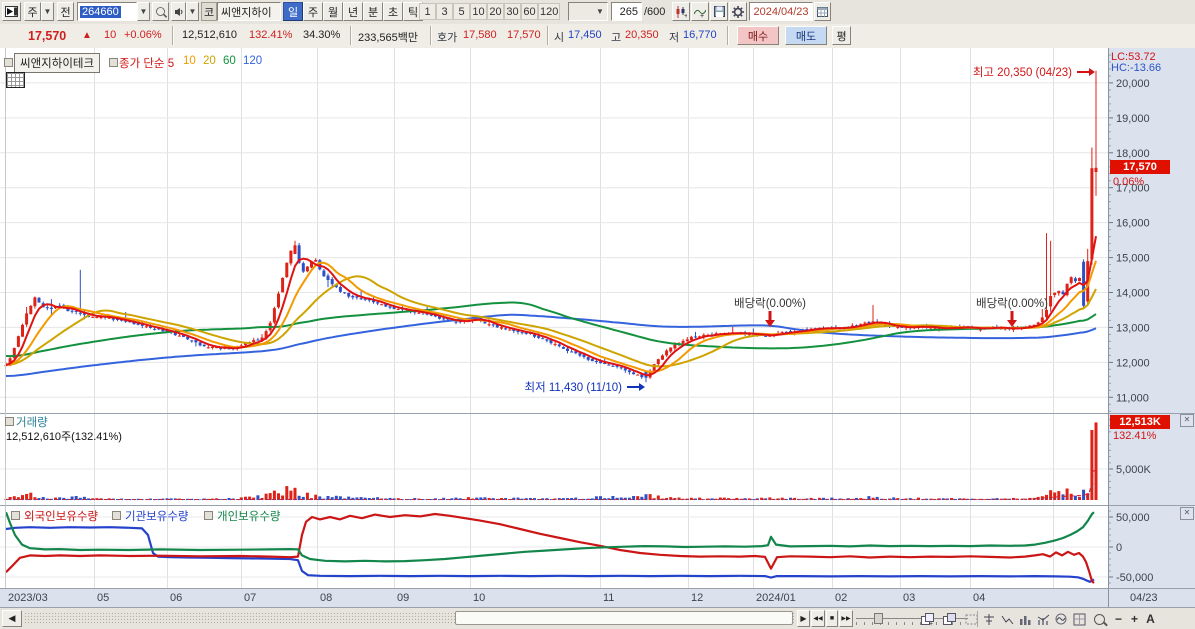  What do you see at coordinates (461, 11) in the screenshot?
I see `interval-button: 5` at bounding box center [461, 11].